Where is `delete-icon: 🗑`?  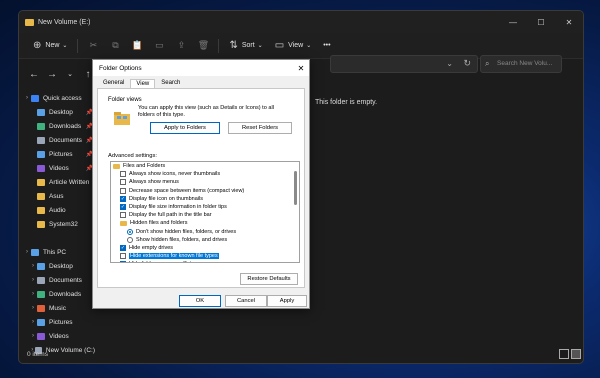 delete-icon: 🗑 is located at coordinates (203, 46).